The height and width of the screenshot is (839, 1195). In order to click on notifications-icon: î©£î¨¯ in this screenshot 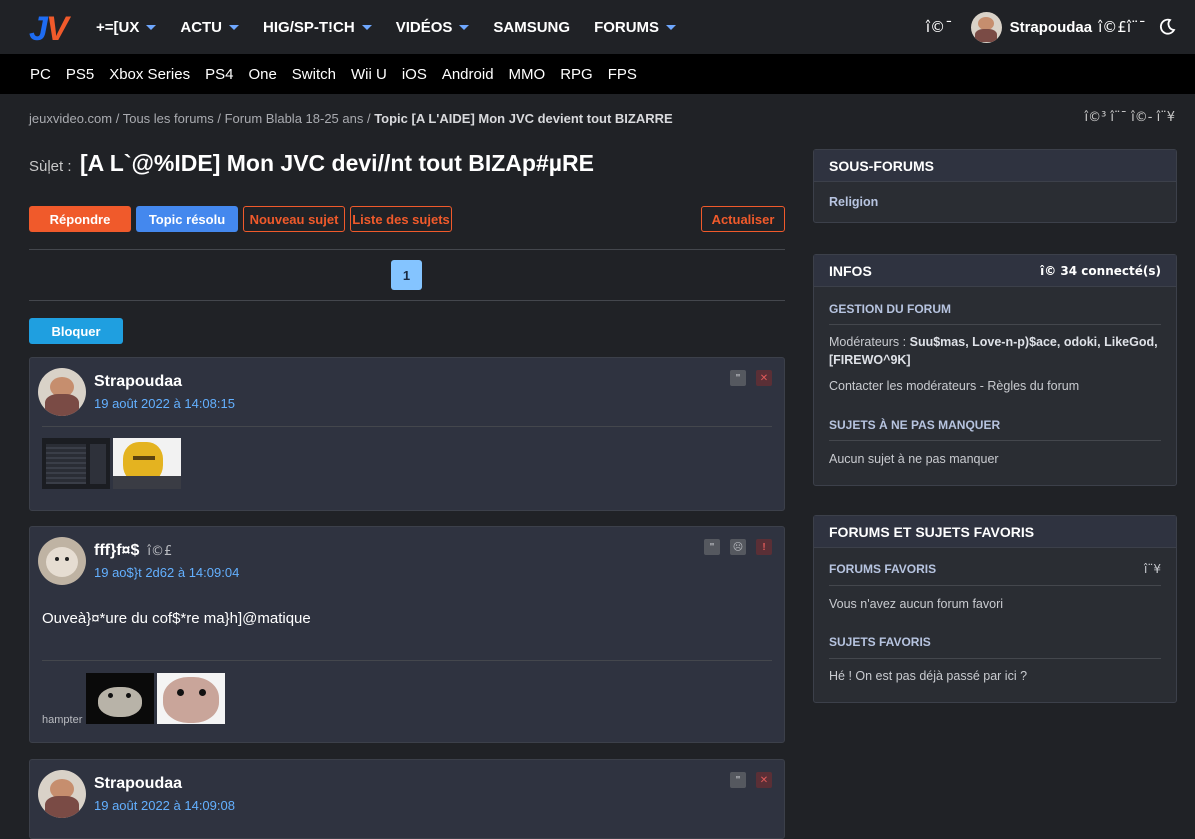, I will do `click(1122, 27)`.